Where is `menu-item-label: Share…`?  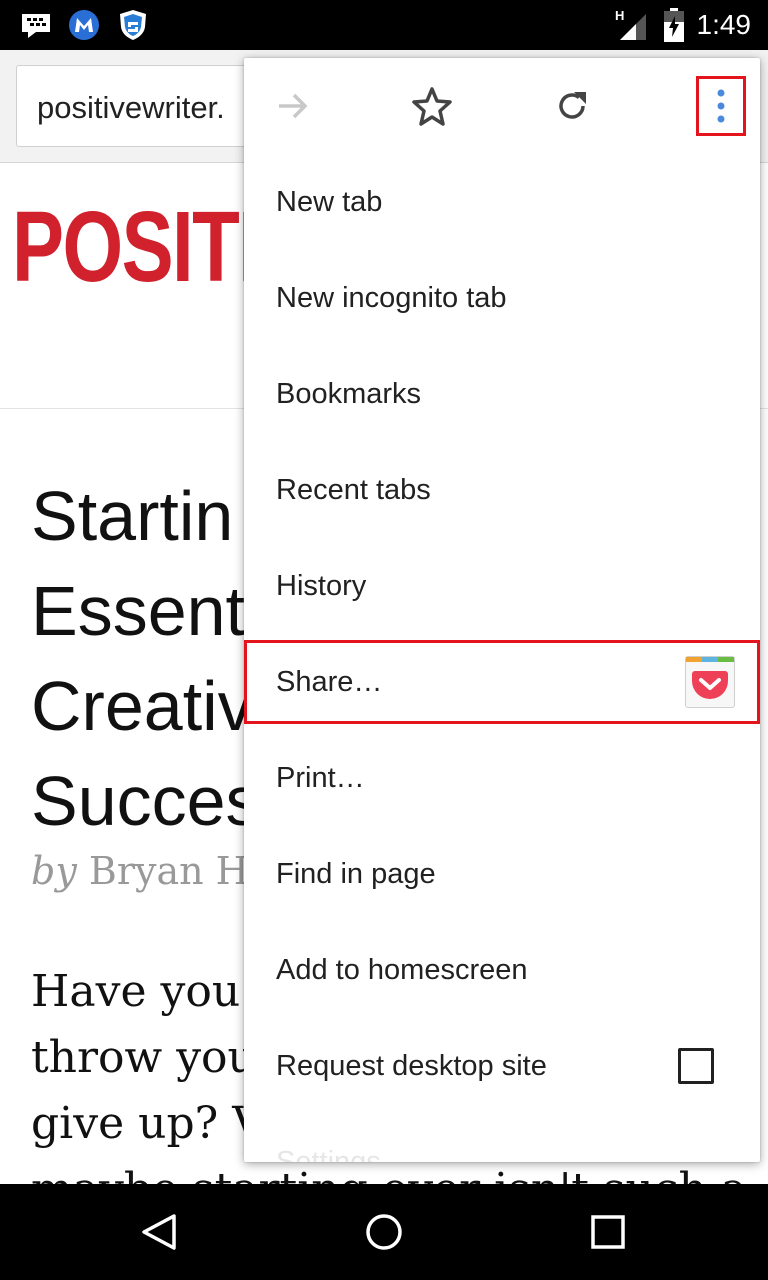 menu-item-label: Share… is located at coordinates (329, 681).